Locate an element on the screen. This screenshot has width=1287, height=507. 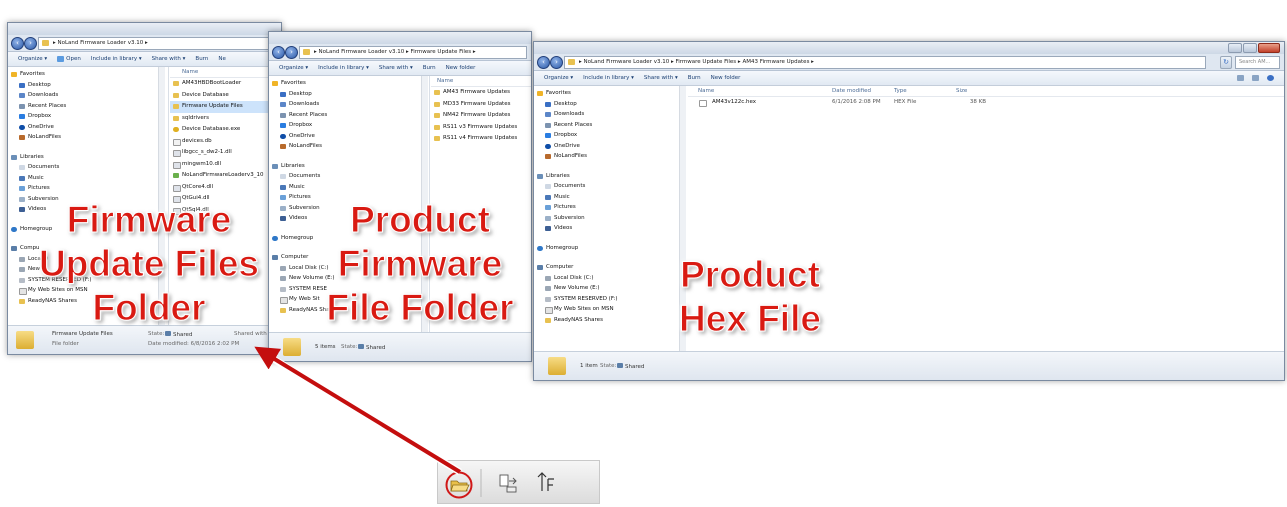
label-product-hex-file: Product Hex File is located at coordinates (750, 297).